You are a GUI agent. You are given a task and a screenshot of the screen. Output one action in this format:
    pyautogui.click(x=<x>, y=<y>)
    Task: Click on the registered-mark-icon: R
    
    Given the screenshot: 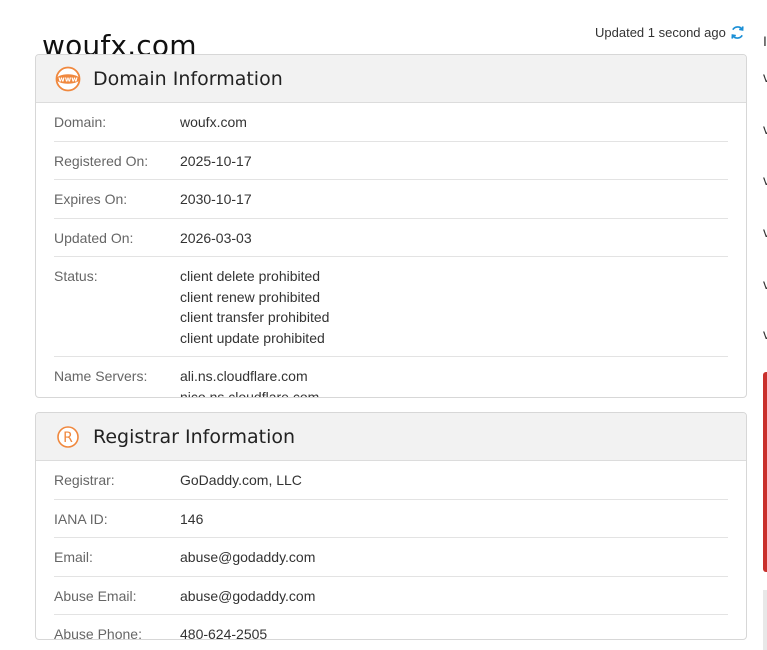 What is the action you would take?
    pyautogui.click(x=68, y=437)
    